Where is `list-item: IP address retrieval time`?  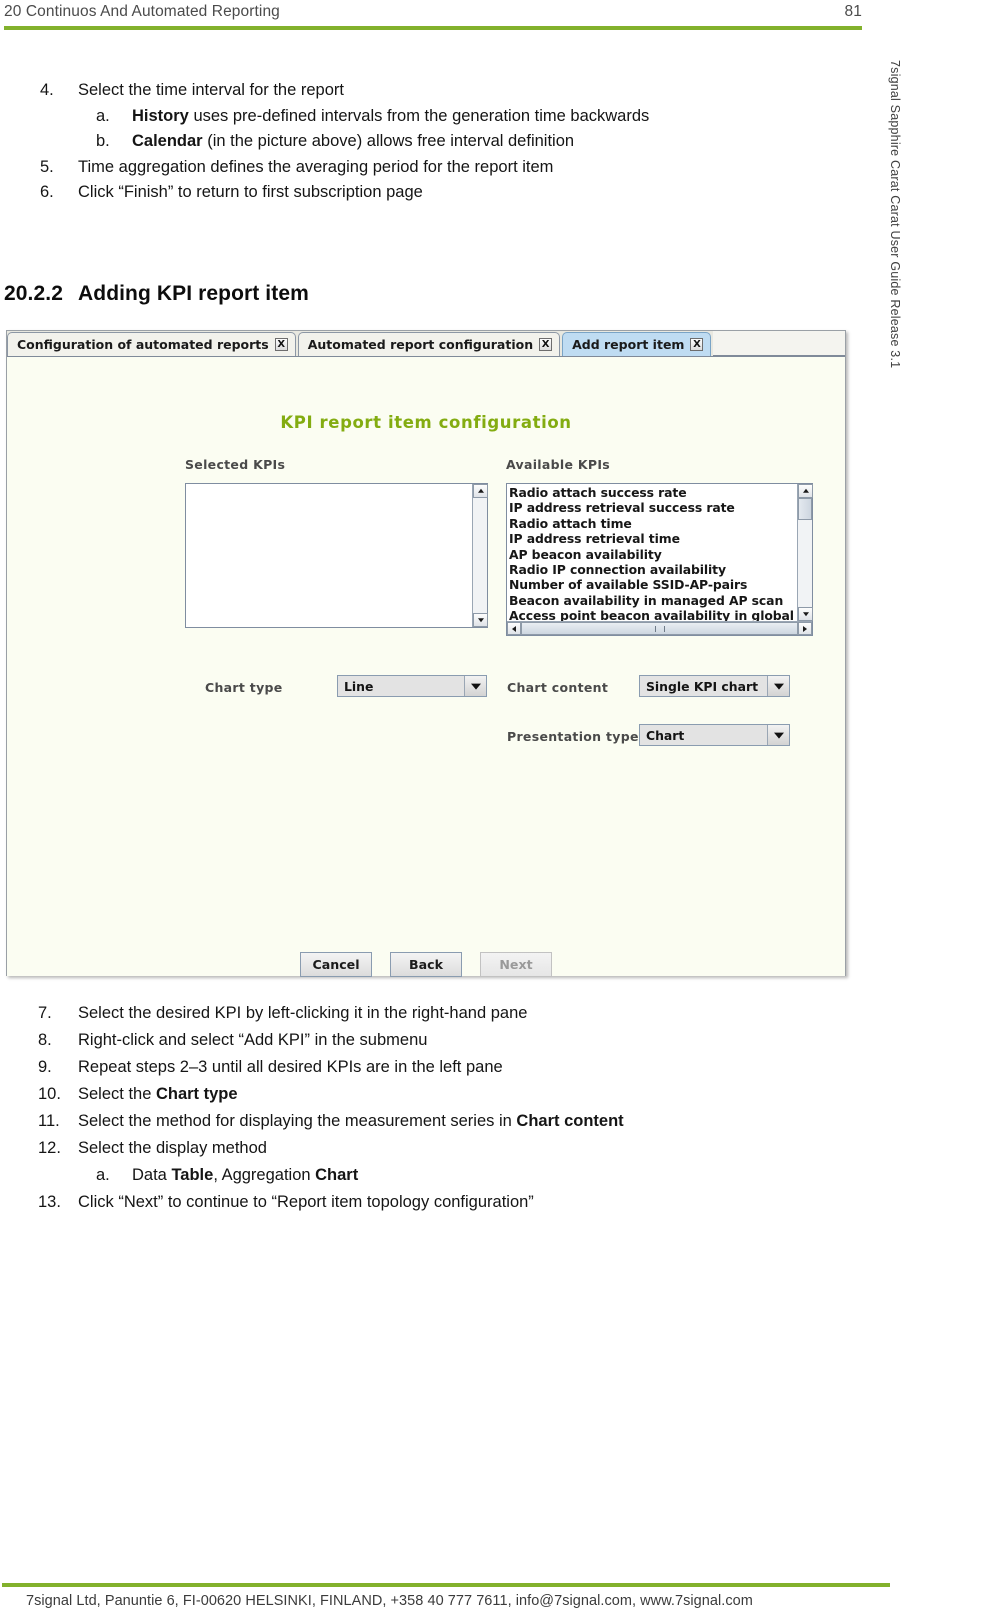 list-item: IP address retrieval time is located at coordinates (653, 538).